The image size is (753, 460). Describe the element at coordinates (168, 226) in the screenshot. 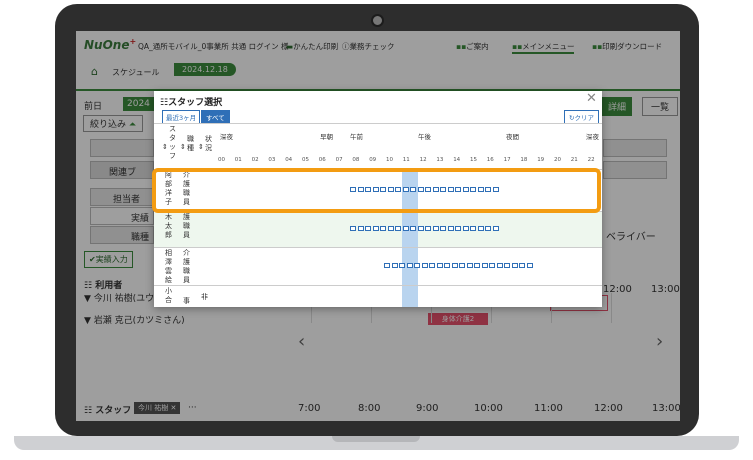

I see `staff-name: 木太郎` at that location.